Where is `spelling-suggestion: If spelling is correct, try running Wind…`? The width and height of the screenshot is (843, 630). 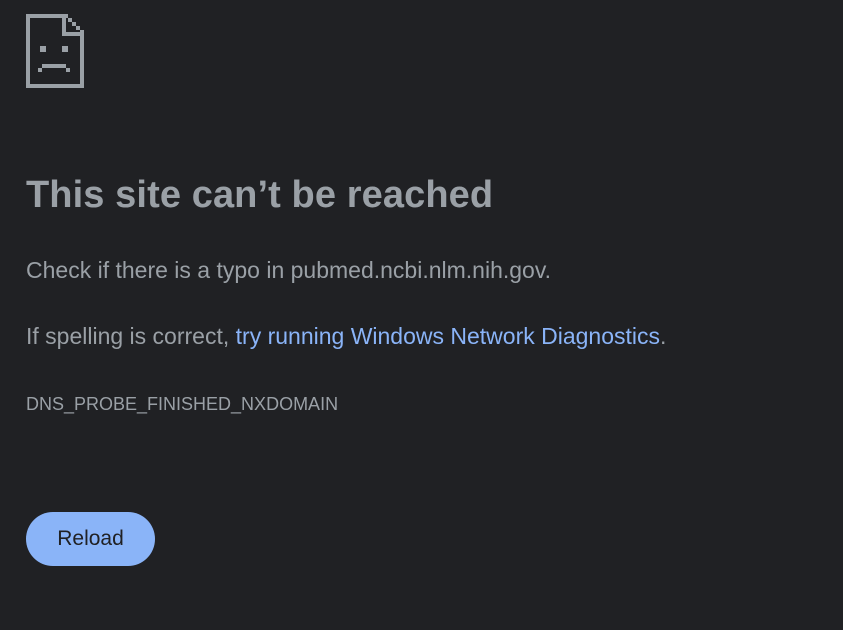 spelling-suggestion: If spelling is correct, try running Wind… is located at coordinates (346, 336).